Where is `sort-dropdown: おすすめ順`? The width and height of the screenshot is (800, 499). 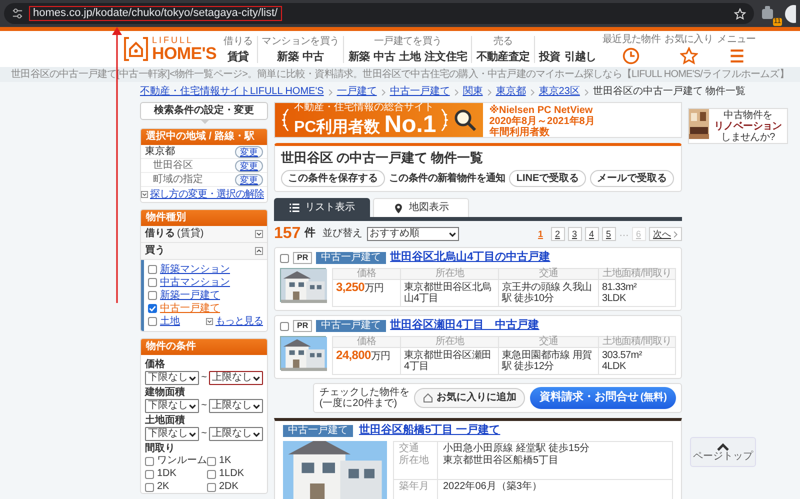 sort-dropdown: おすすめ順 is located at coordinates (412, 234).